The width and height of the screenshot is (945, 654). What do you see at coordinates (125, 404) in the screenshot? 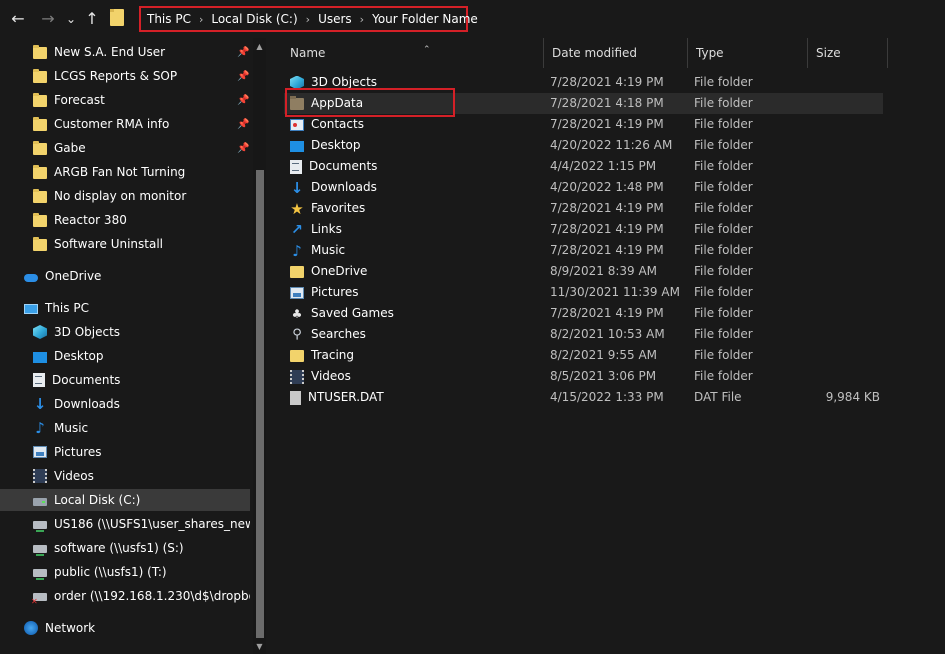
I see `sidebar-item-downloads: ↓ Downloads` at bounding box center [125, 404].